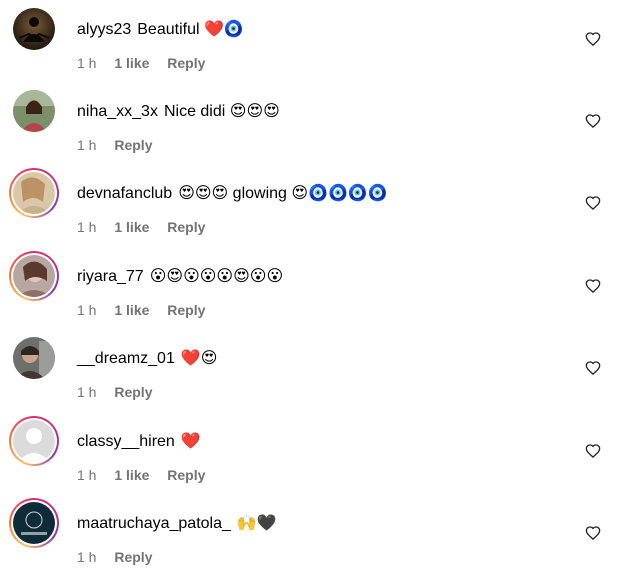 The width and height of the screenshot is (617, 576). What do you see at coordinates (221, 111) in the screenshot?
I see `comment-text: Nice didi 😍😍😍` at bounding box center [221, 111].